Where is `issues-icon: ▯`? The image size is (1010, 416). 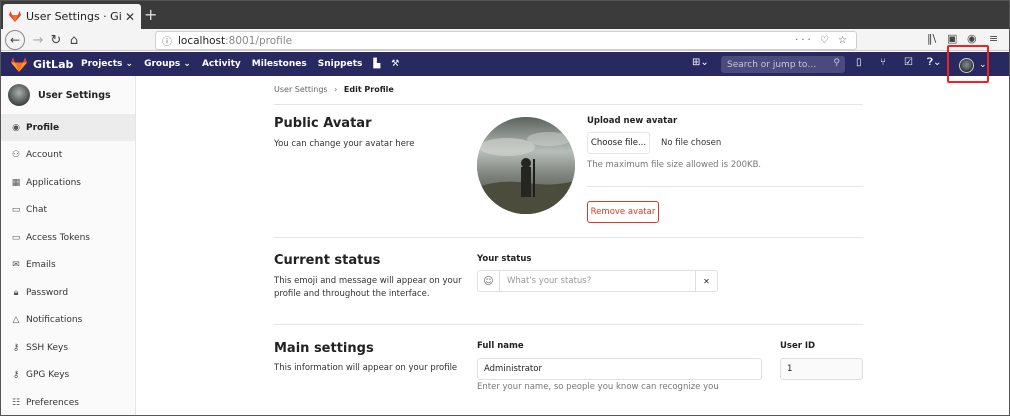
issues-icon: ▯ is located at coordinates (859, 62).